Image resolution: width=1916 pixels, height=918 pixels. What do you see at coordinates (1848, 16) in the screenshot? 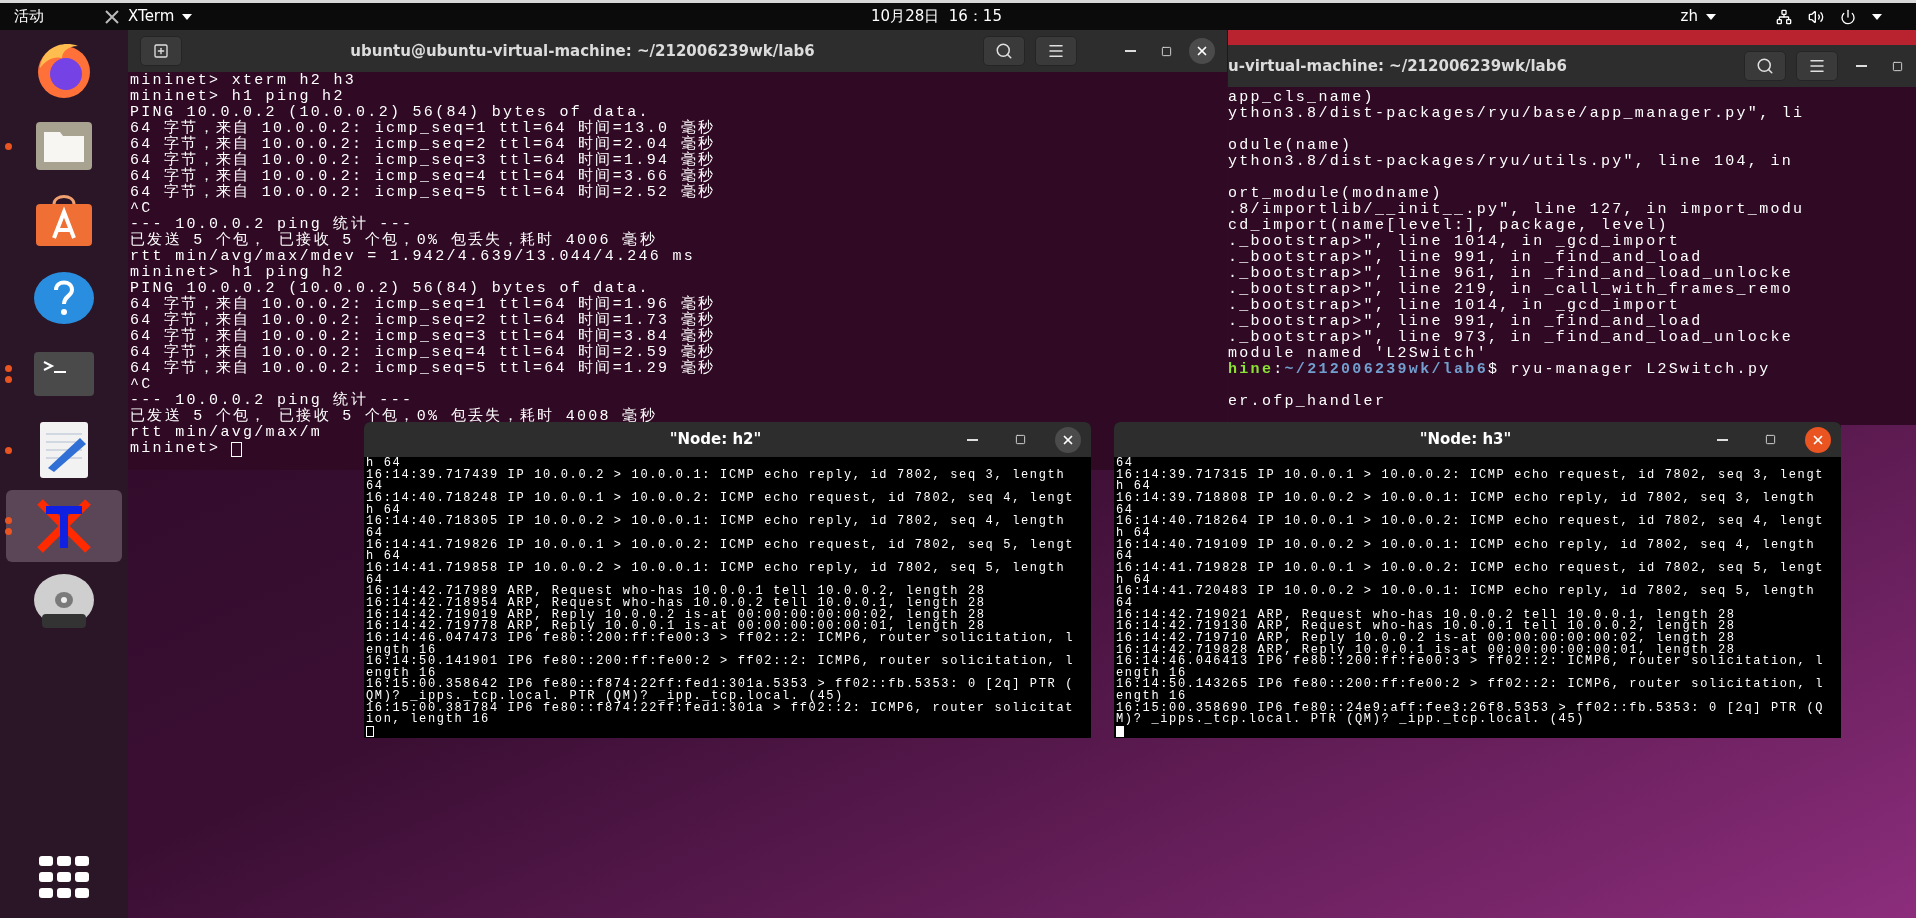
I see `power-icon` at bounding box center [1848, 16].